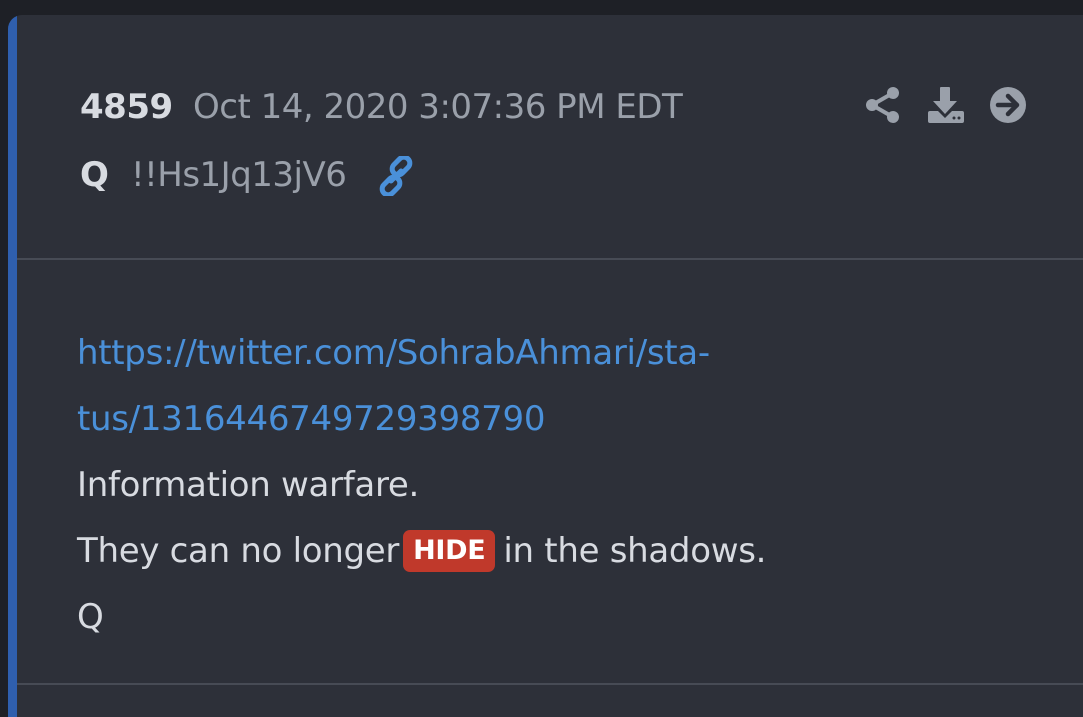 The width and height of the screenshot is (1083, 717). Describe the element at coordinates (438, 107) in the screenshot. I see `post-timestamp: Oct 14, 2020 3:07:36 PM EDT` at that location.